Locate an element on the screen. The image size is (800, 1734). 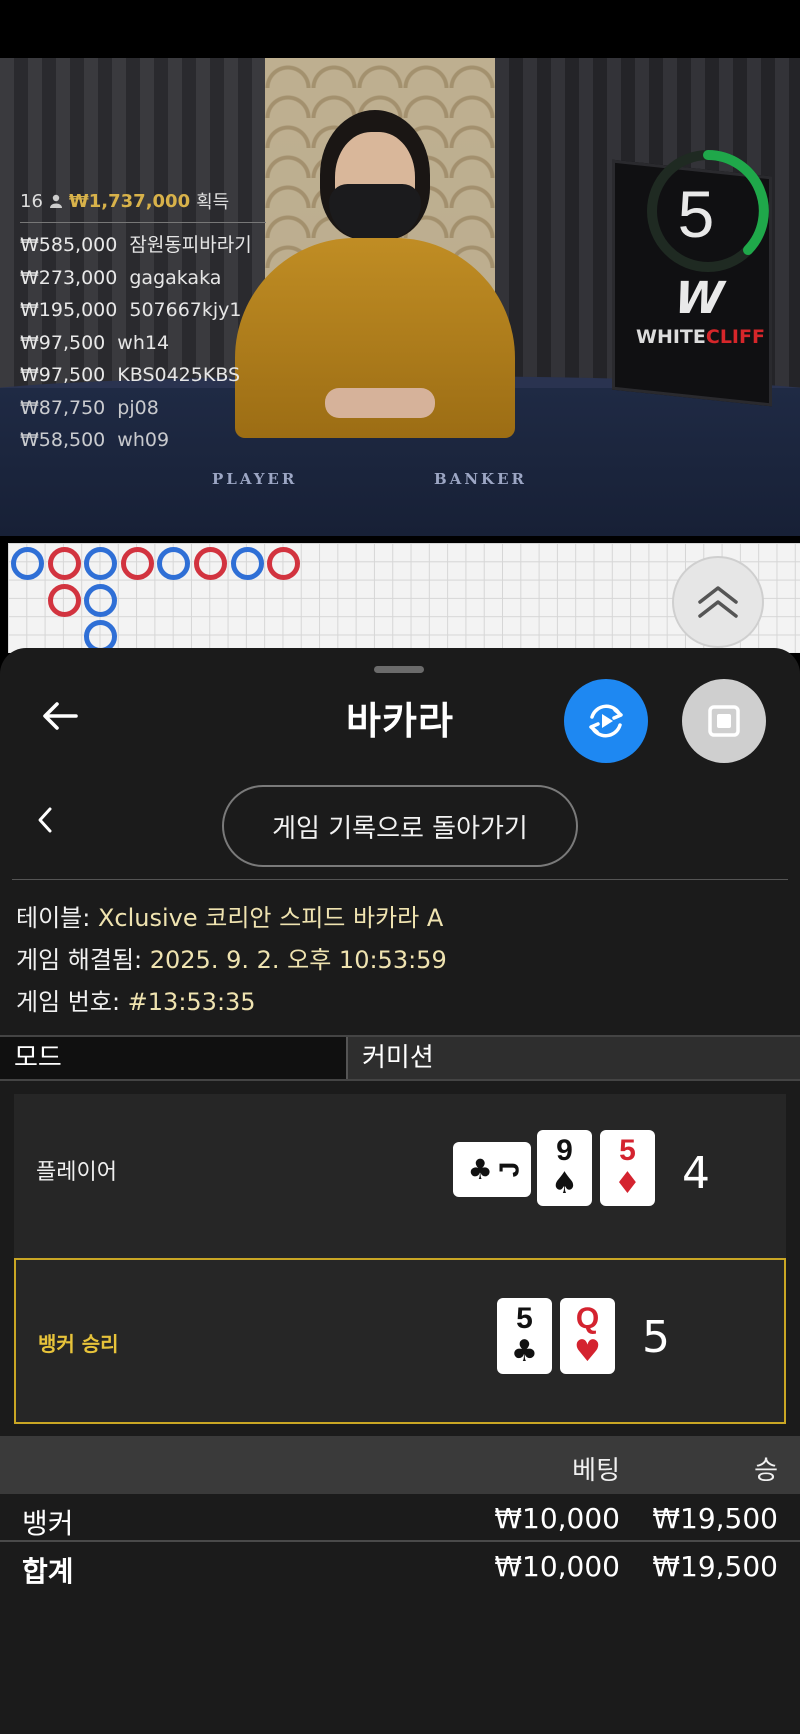
winner-row: ₩273,000 gagakaka is located at coordinates (150, 278).